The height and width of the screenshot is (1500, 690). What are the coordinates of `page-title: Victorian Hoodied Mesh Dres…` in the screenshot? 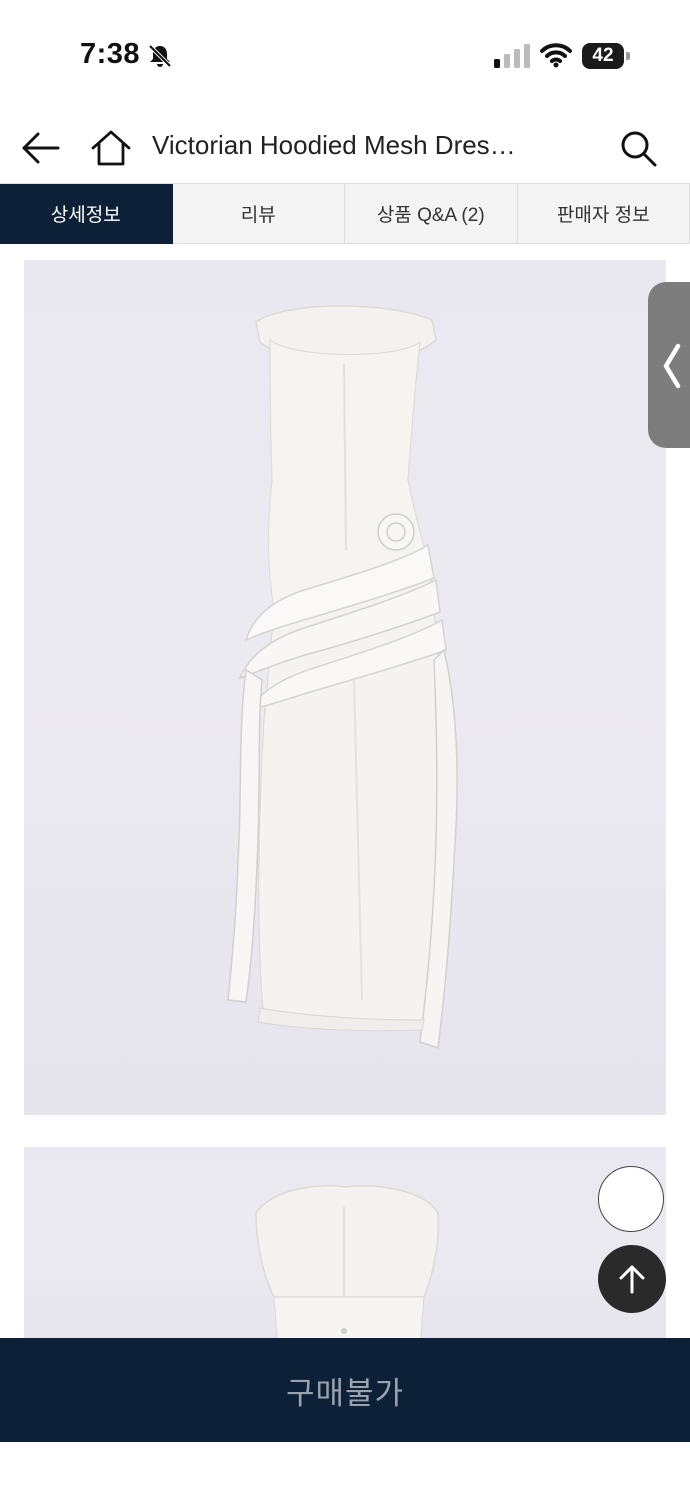 It's located at (334, 145).